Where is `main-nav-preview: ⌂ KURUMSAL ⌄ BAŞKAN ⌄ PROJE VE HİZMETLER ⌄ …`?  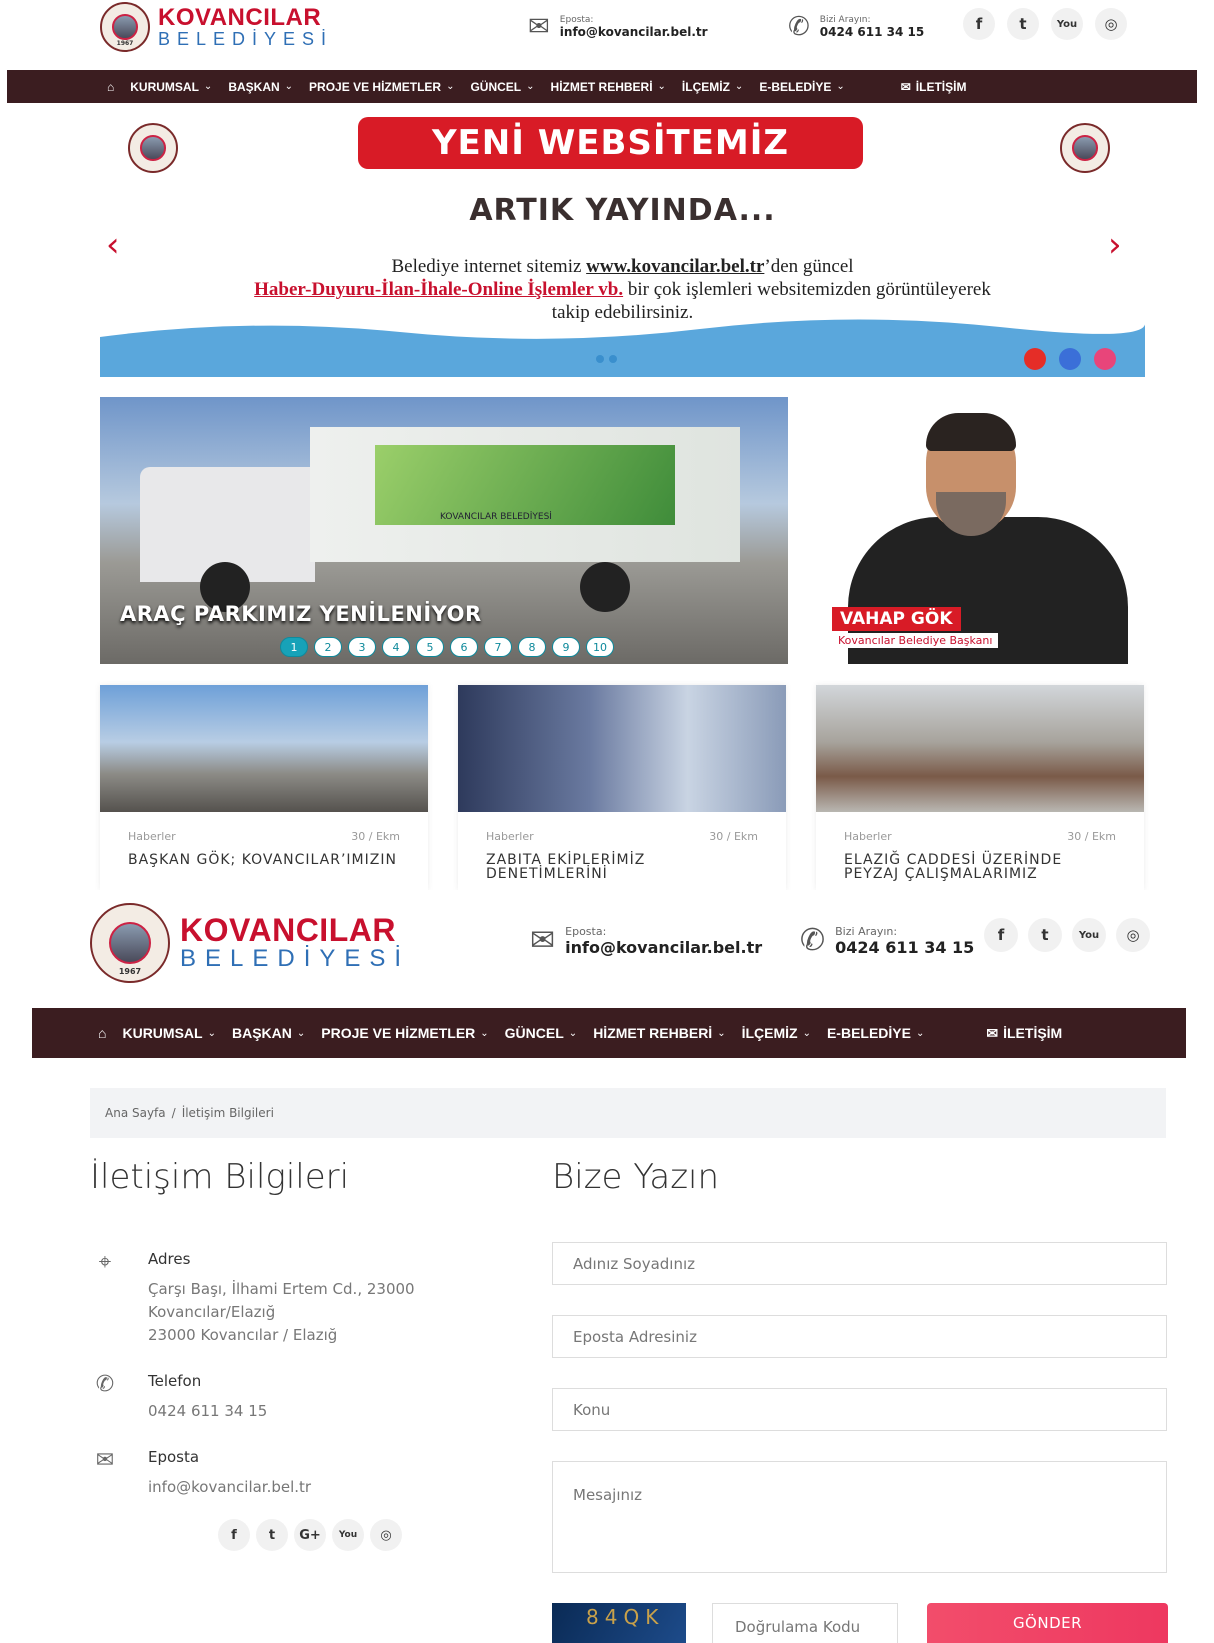
main-nav-preview: ⌂ KURUMSAL ⌄ BAŞKAN ⌄ PROJE VE HİZMETLER ⌄ … is located at coordinates (602, 86).